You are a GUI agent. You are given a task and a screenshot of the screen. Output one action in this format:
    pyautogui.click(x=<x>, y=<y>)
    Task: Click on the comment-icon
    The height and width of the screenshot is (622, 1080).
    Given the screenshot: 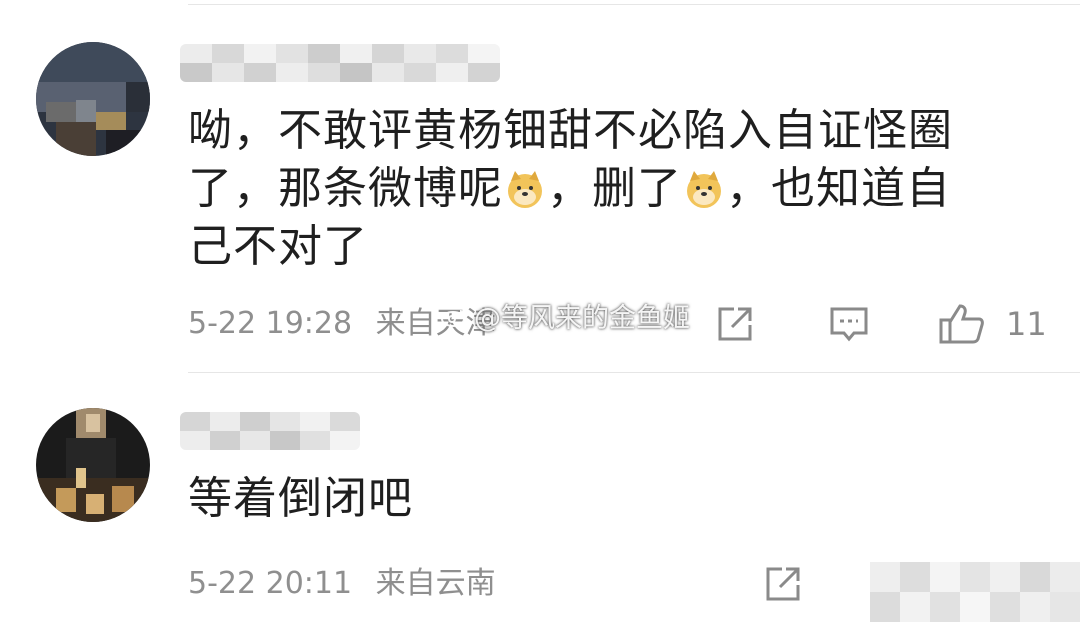 What is the action you would take?
    pyautogui.click(x=849, y=324)
    